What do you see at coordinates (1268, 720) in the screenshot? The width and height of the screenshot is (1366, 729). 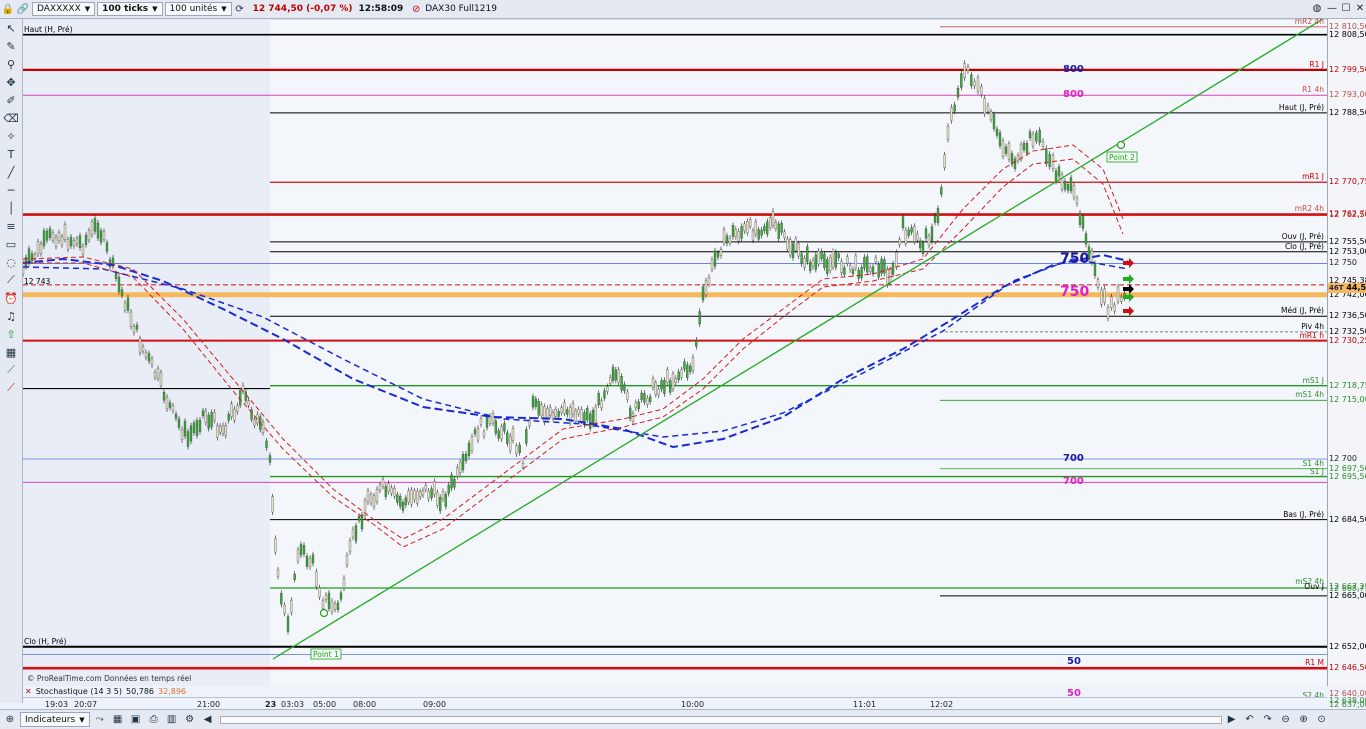 I see `redo-icon: ↷` at bounding box center [1268, 720].